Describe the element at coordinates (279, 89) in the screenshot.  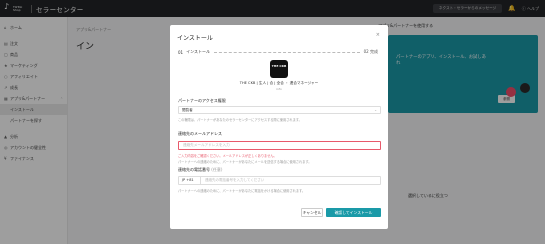
I see `app-subcaption: info` at that location.